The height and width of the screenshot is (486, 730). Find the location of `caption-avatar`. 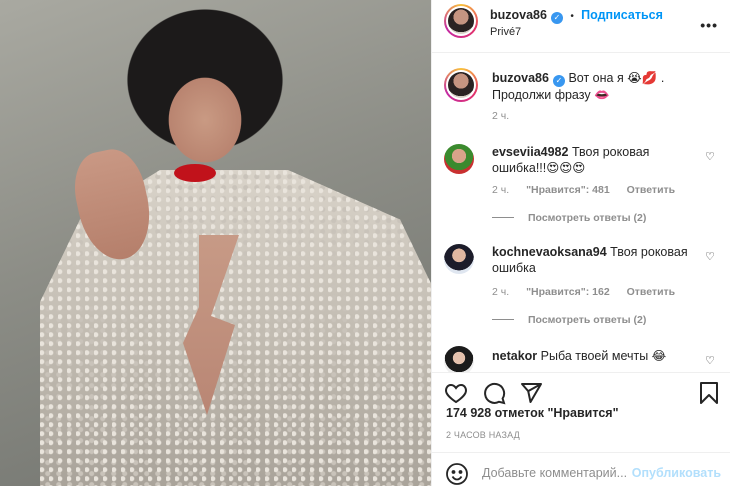

caption-avatar is located at coordinates (461, 85).